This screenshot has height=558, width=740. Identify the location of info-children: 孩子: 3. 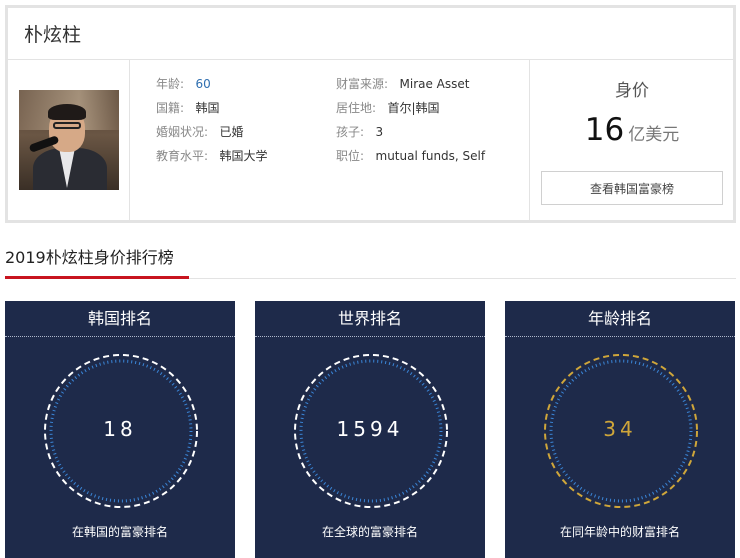
(359, 132).